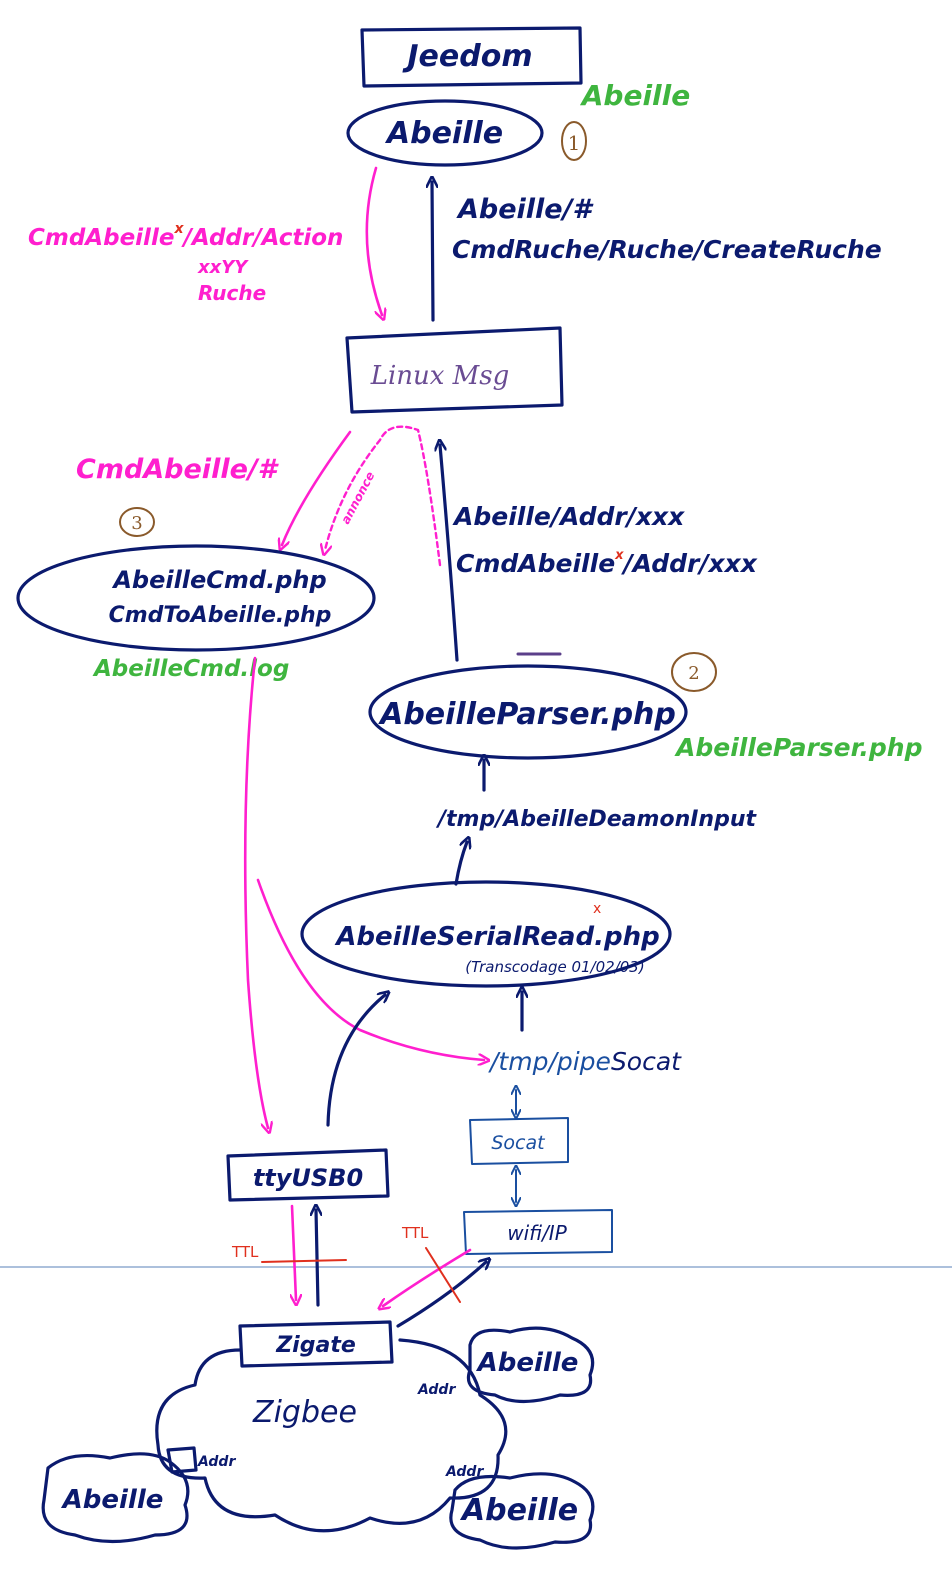 The height and width of the screenshot is (1588, 952). What do you see at coordinates (415, 1233) in the screenshot?
I see `ttl-right-label: TTL` at bounding box center [415, 1233].